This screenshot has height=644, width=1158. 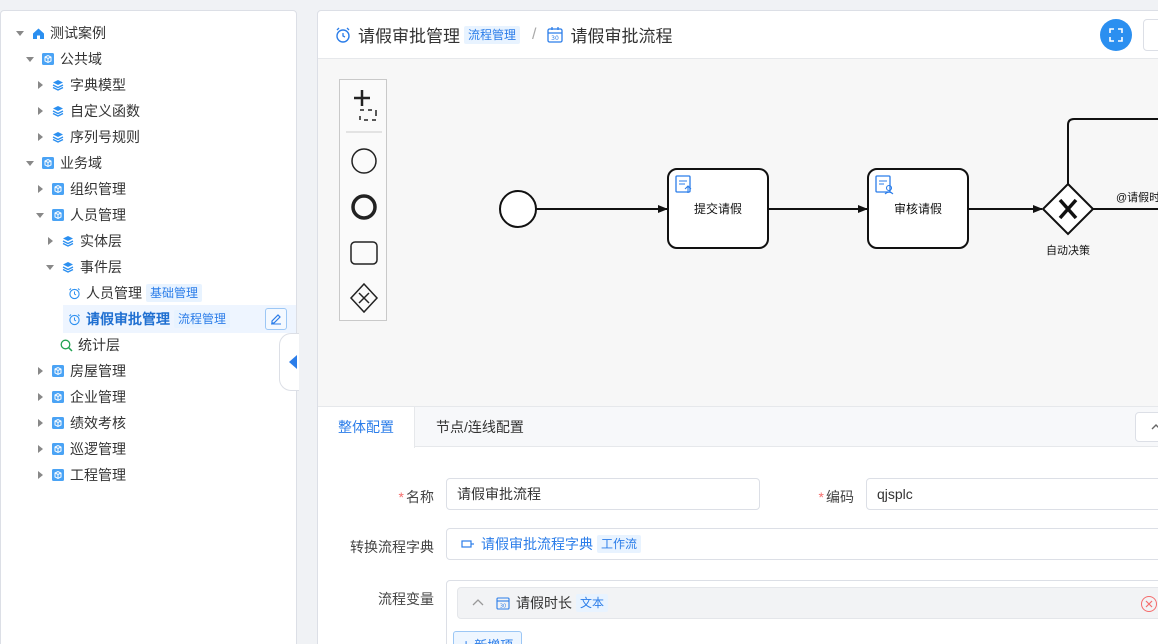 What do you see at coordinates (1137, 197) in the screenshot?
I see `flow-condition-label: @请假时` at bounding box center [1137, 197].